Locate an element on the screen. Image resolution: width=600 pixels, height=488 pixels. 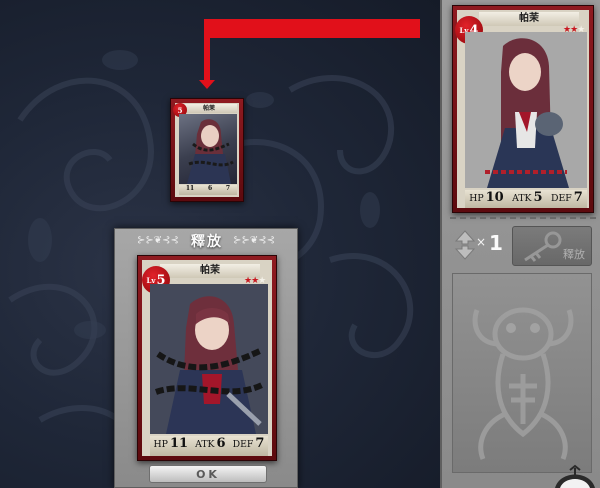
up-down-arrows-icon is located at coordinates (465, 245).